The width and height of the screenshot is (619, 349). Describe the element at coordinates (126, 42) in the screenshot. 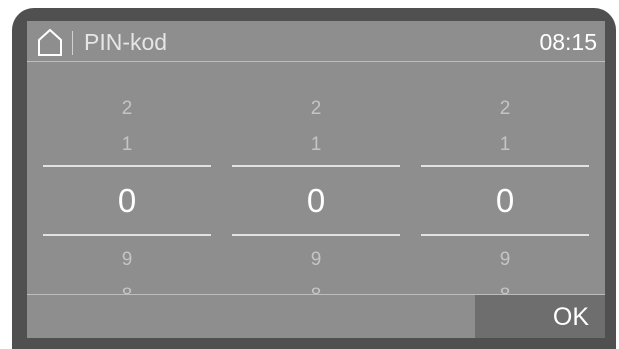

I see `page-title: PIN-kod` at that location.